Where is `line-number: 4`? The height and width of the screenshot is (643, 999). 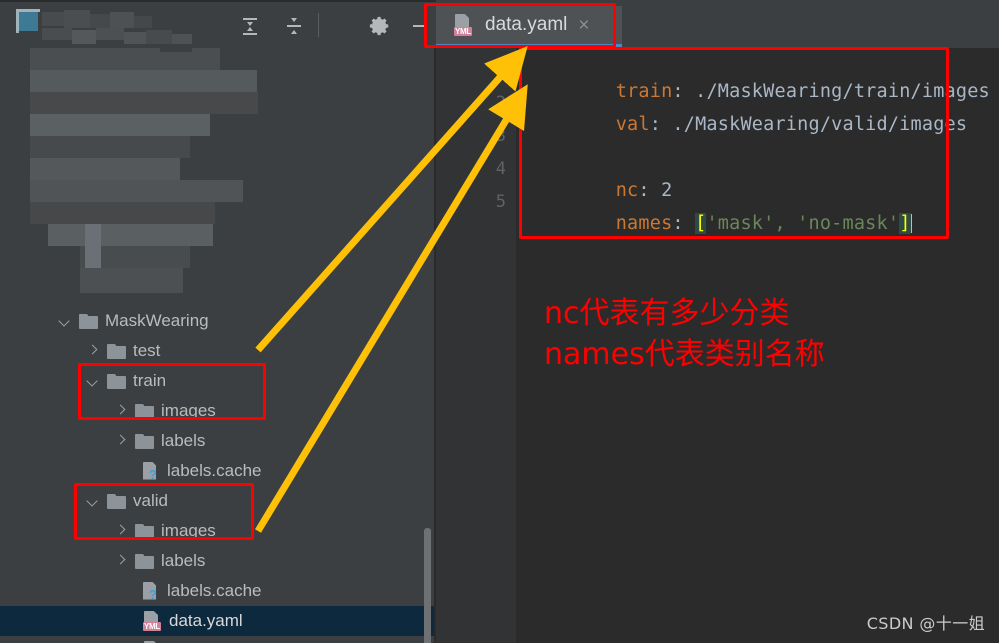 line-number: 4 is located at coordinates (500, 169).